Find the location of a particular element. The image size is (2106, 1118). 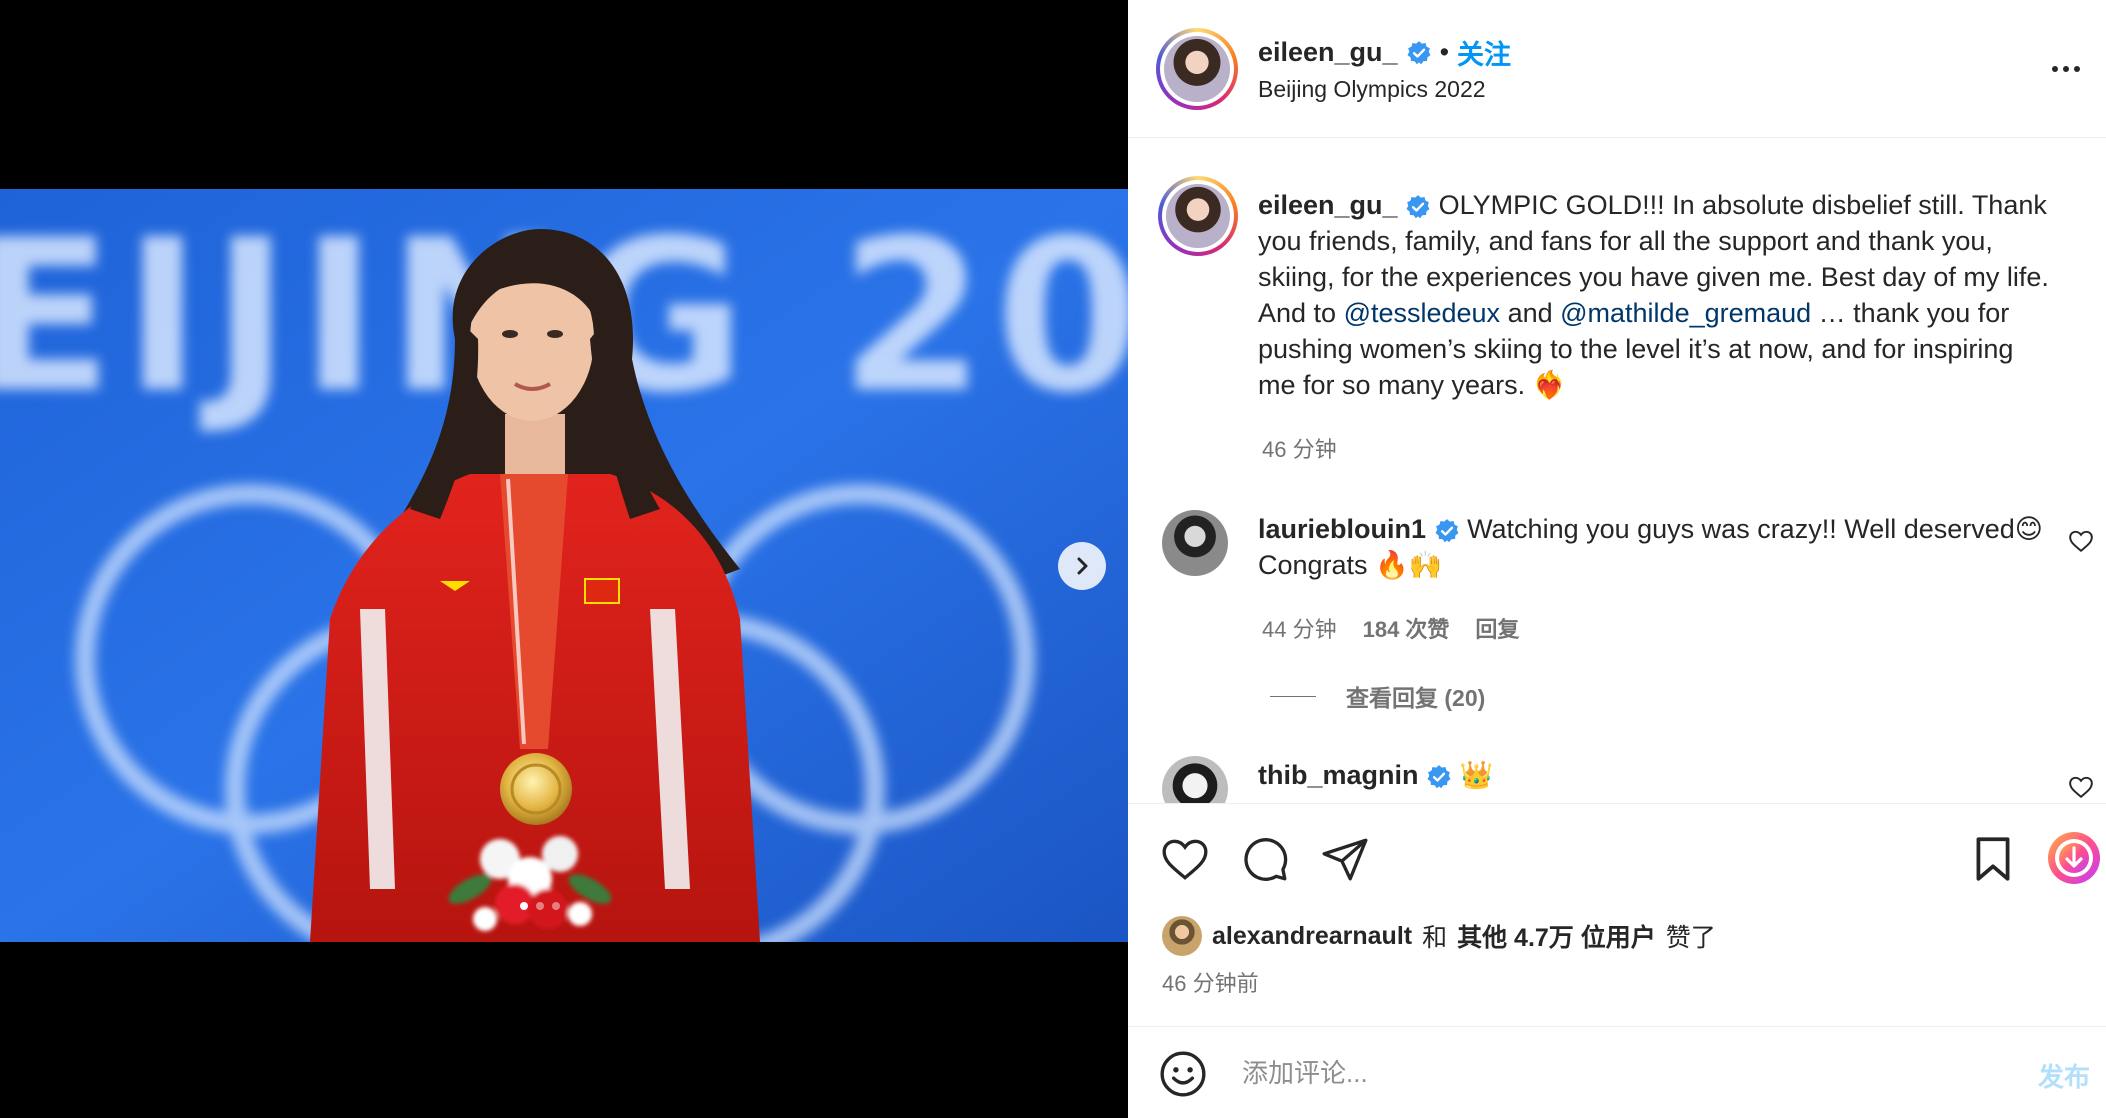

view-replies-button: 查看回复 (20) is located at coordinates (1377, 696).